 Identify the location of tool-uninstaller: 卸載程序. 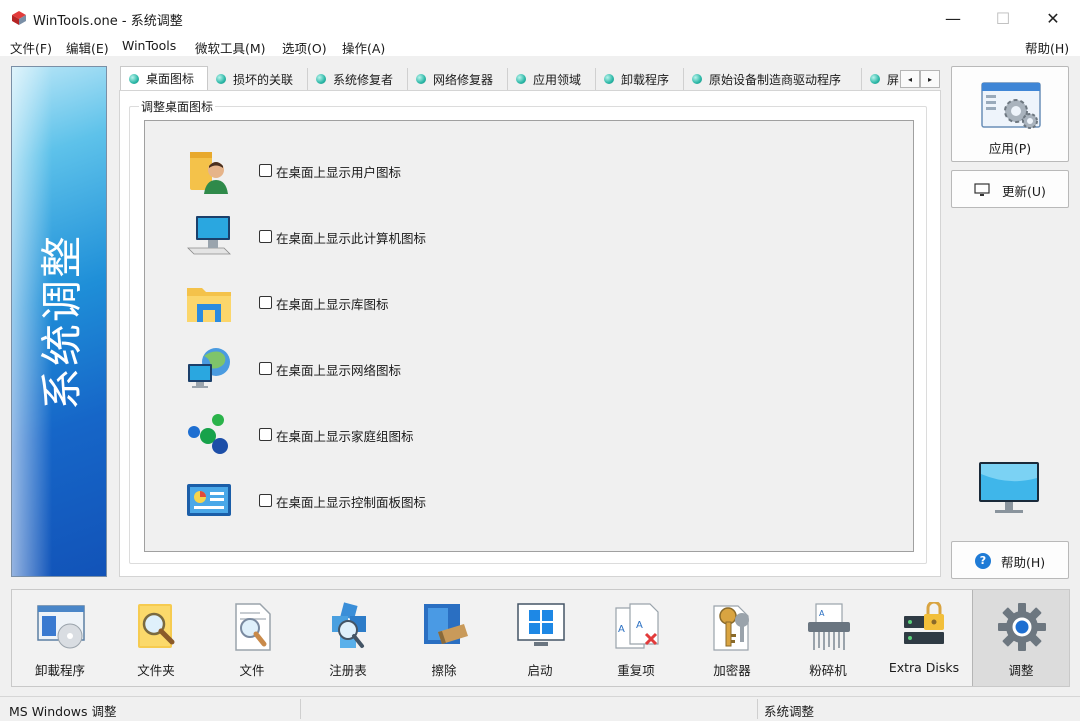
(60, 638).